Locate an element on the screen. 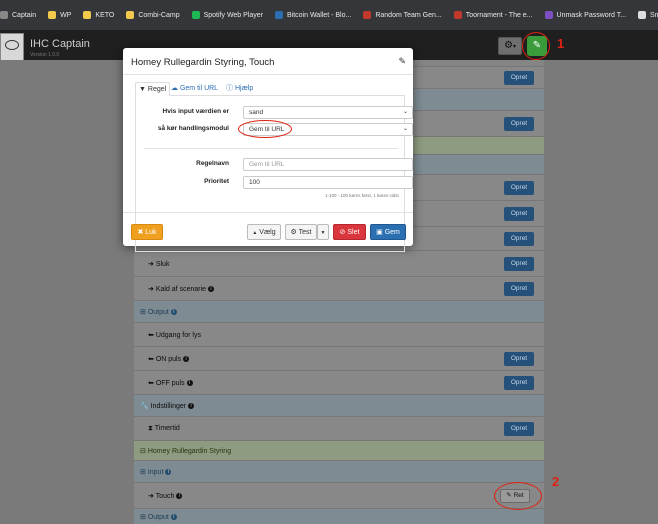 This screenshot has height=524, width=658. close-button: ✖ Luk is located at coordinates (147, 232).